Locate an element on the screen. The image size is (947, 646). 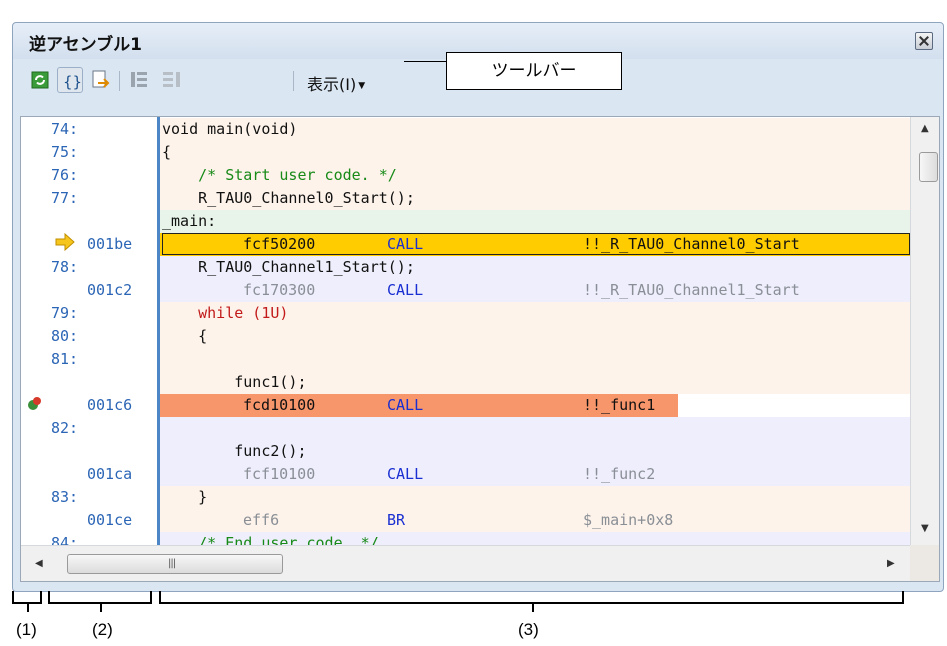
source-line: 82: is located at coordinates (471, 430).